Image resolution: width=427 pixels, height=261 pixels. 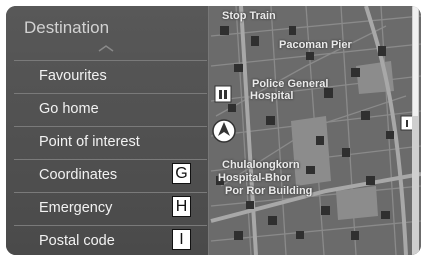 I want to click on map-label-station: Stop Train, so click(x=249, y=16).